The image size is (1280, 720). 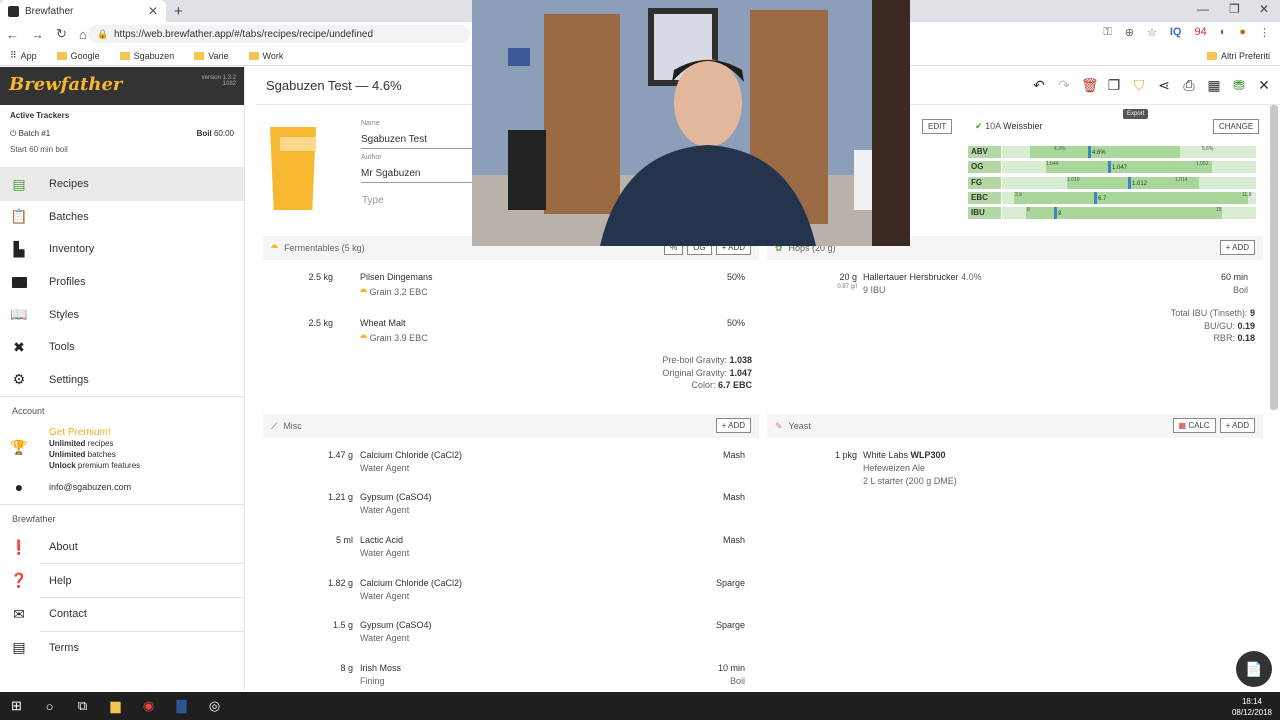 I want to click on power-icon: ⏻, so click(x=13, y=133).